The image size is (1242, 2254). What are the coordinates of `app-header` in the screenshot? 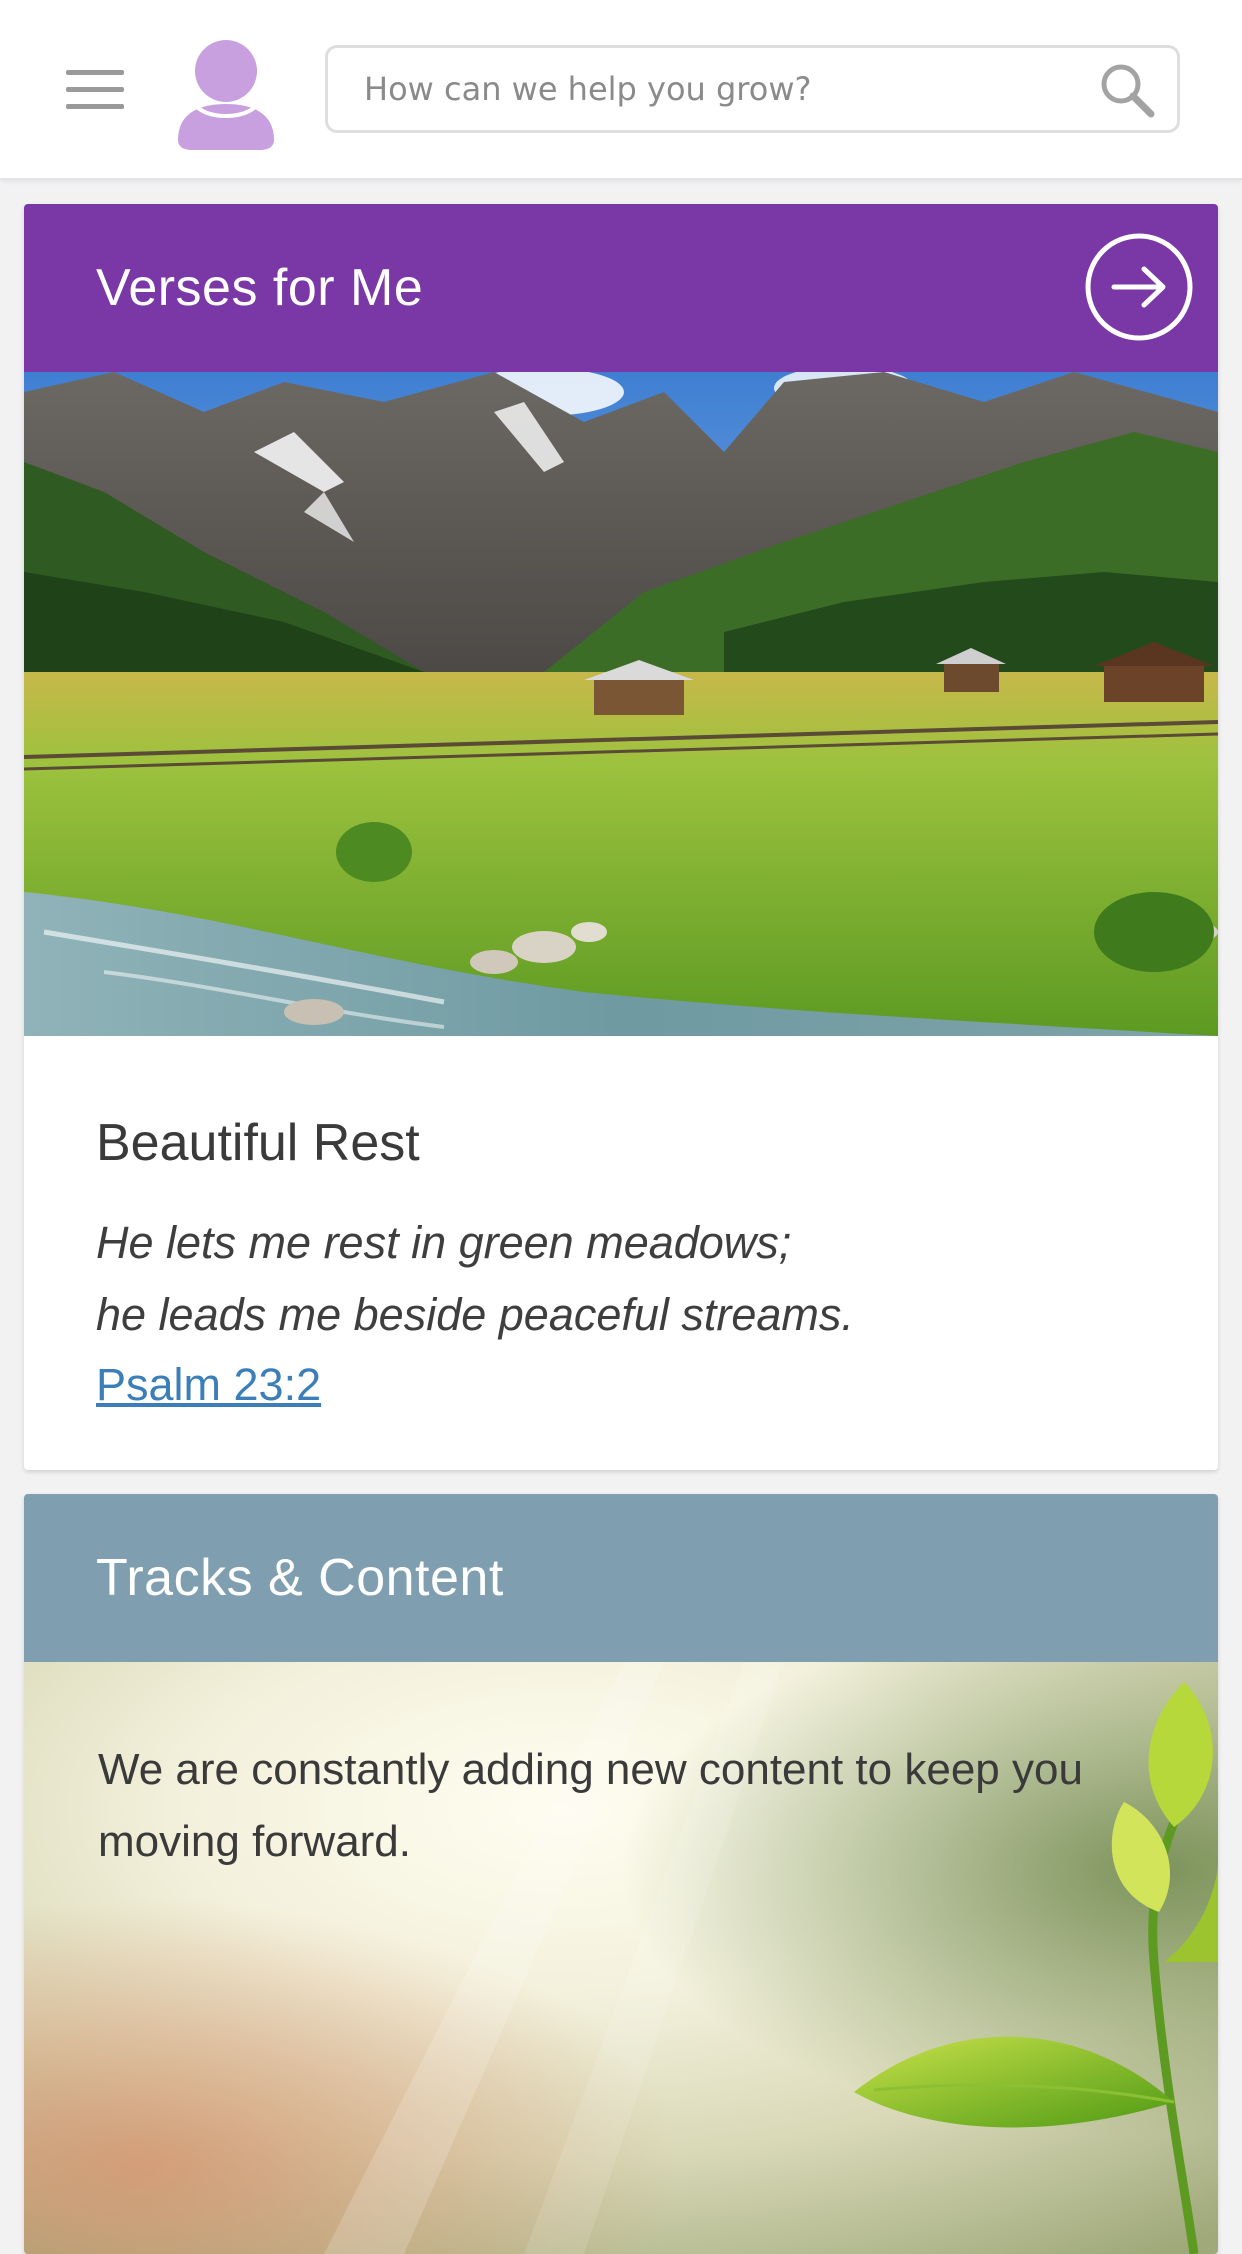 It's located at (621, 90).